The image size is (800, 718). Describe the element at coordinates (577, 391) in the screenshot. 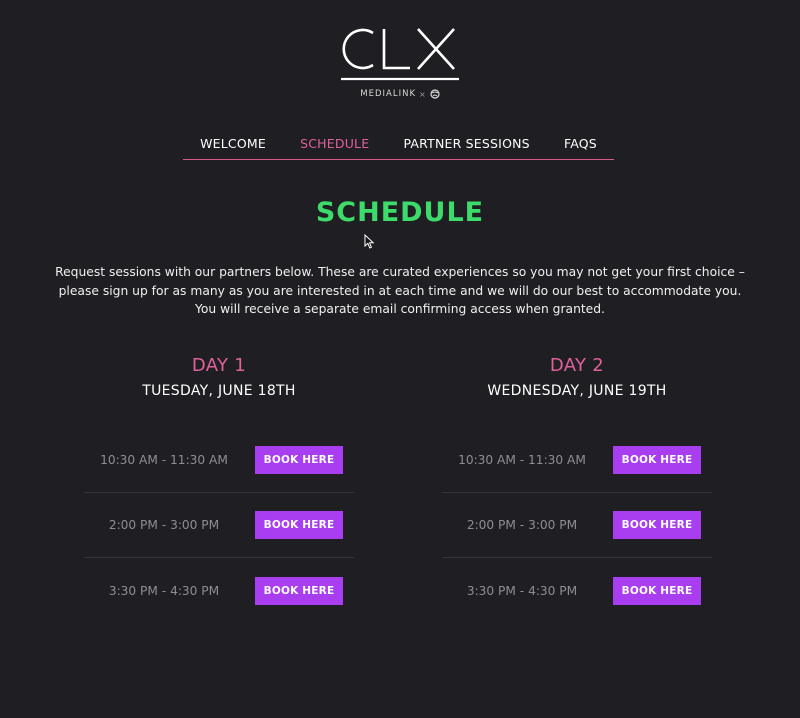

I see `day-date: WEDNESDAY, JUNE 19TH` at that location.